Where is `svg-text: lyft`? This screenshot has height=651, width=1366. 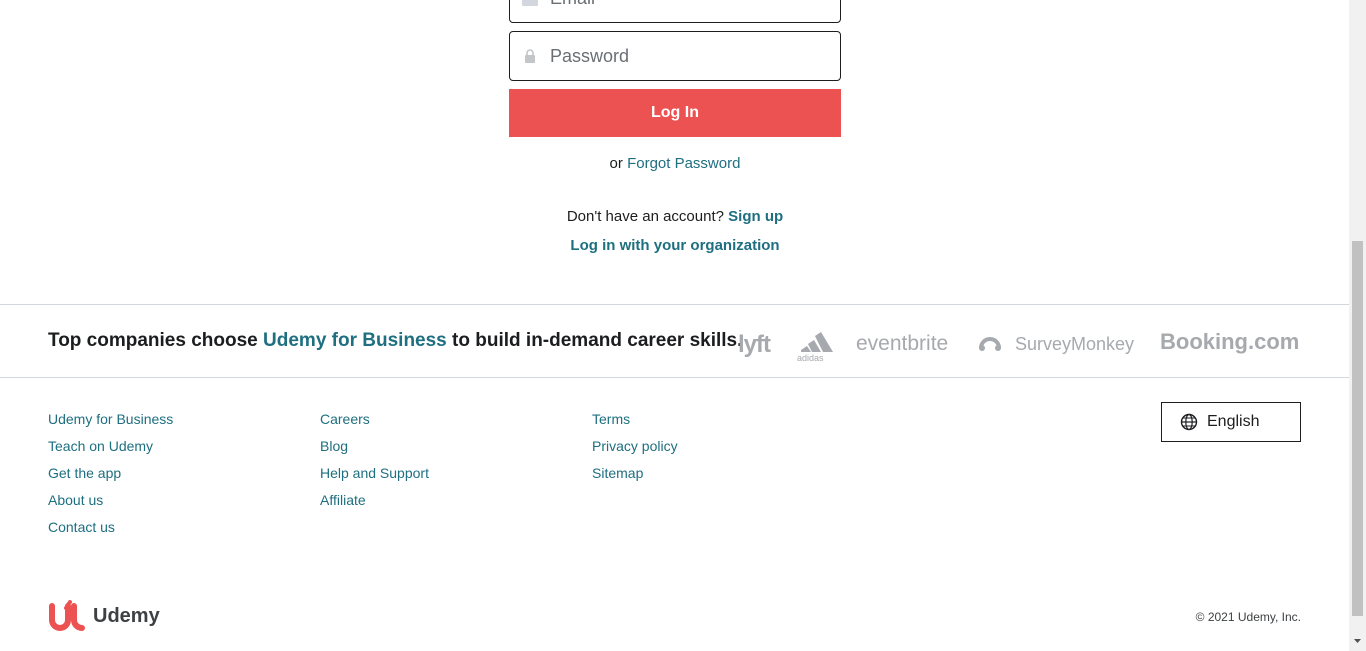
svg-text: lyft is located at coordinates (754, 344).